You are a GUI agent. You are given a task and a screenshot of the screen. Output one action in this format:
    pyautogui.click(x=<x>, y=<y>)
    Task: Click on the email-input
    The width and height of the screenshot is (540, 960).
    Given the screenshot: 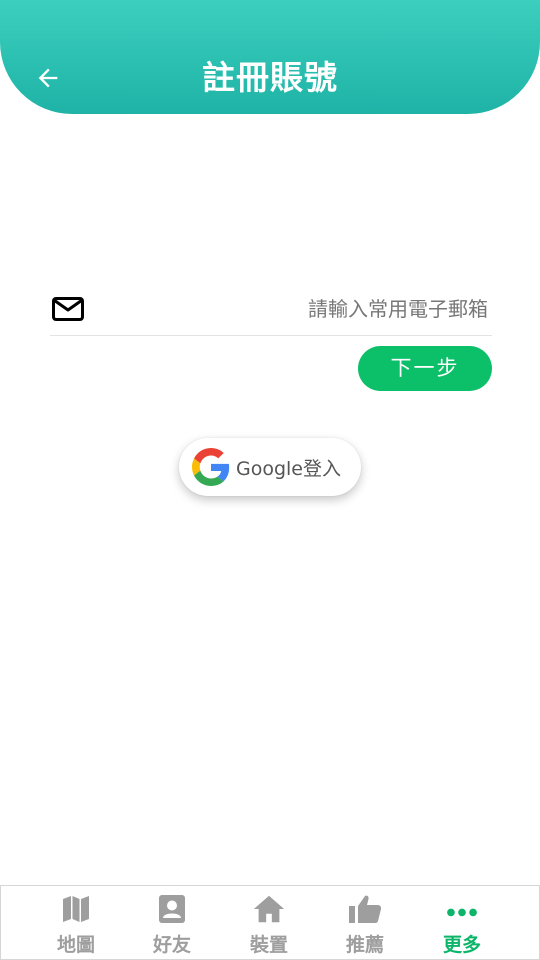 What is the action you would take?
    pyautogui.click(x=288, y=308)
    